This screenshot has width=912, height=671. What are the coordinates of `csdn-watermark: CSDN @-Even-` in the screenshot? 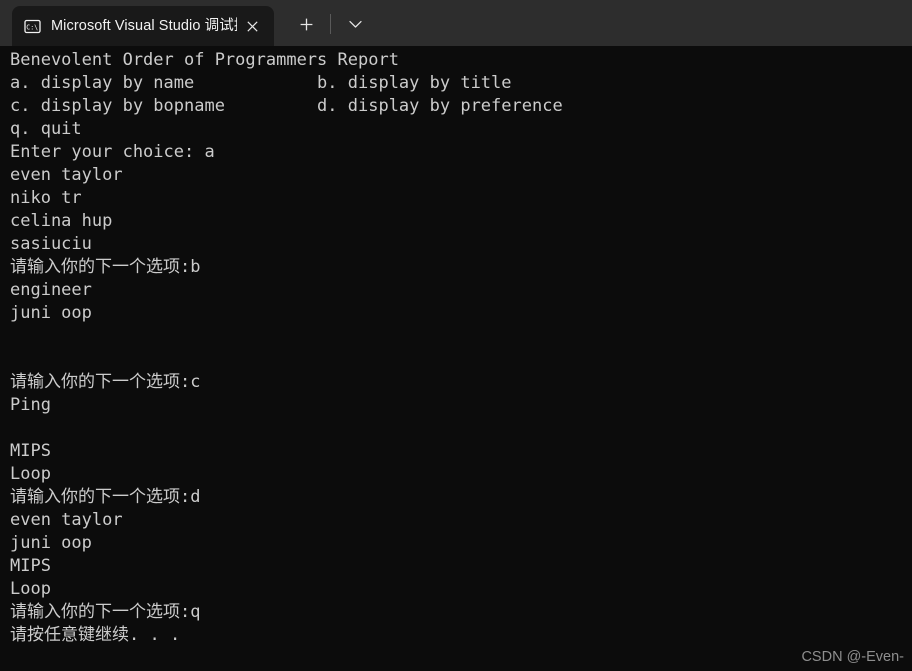 It's located at (852, 657).